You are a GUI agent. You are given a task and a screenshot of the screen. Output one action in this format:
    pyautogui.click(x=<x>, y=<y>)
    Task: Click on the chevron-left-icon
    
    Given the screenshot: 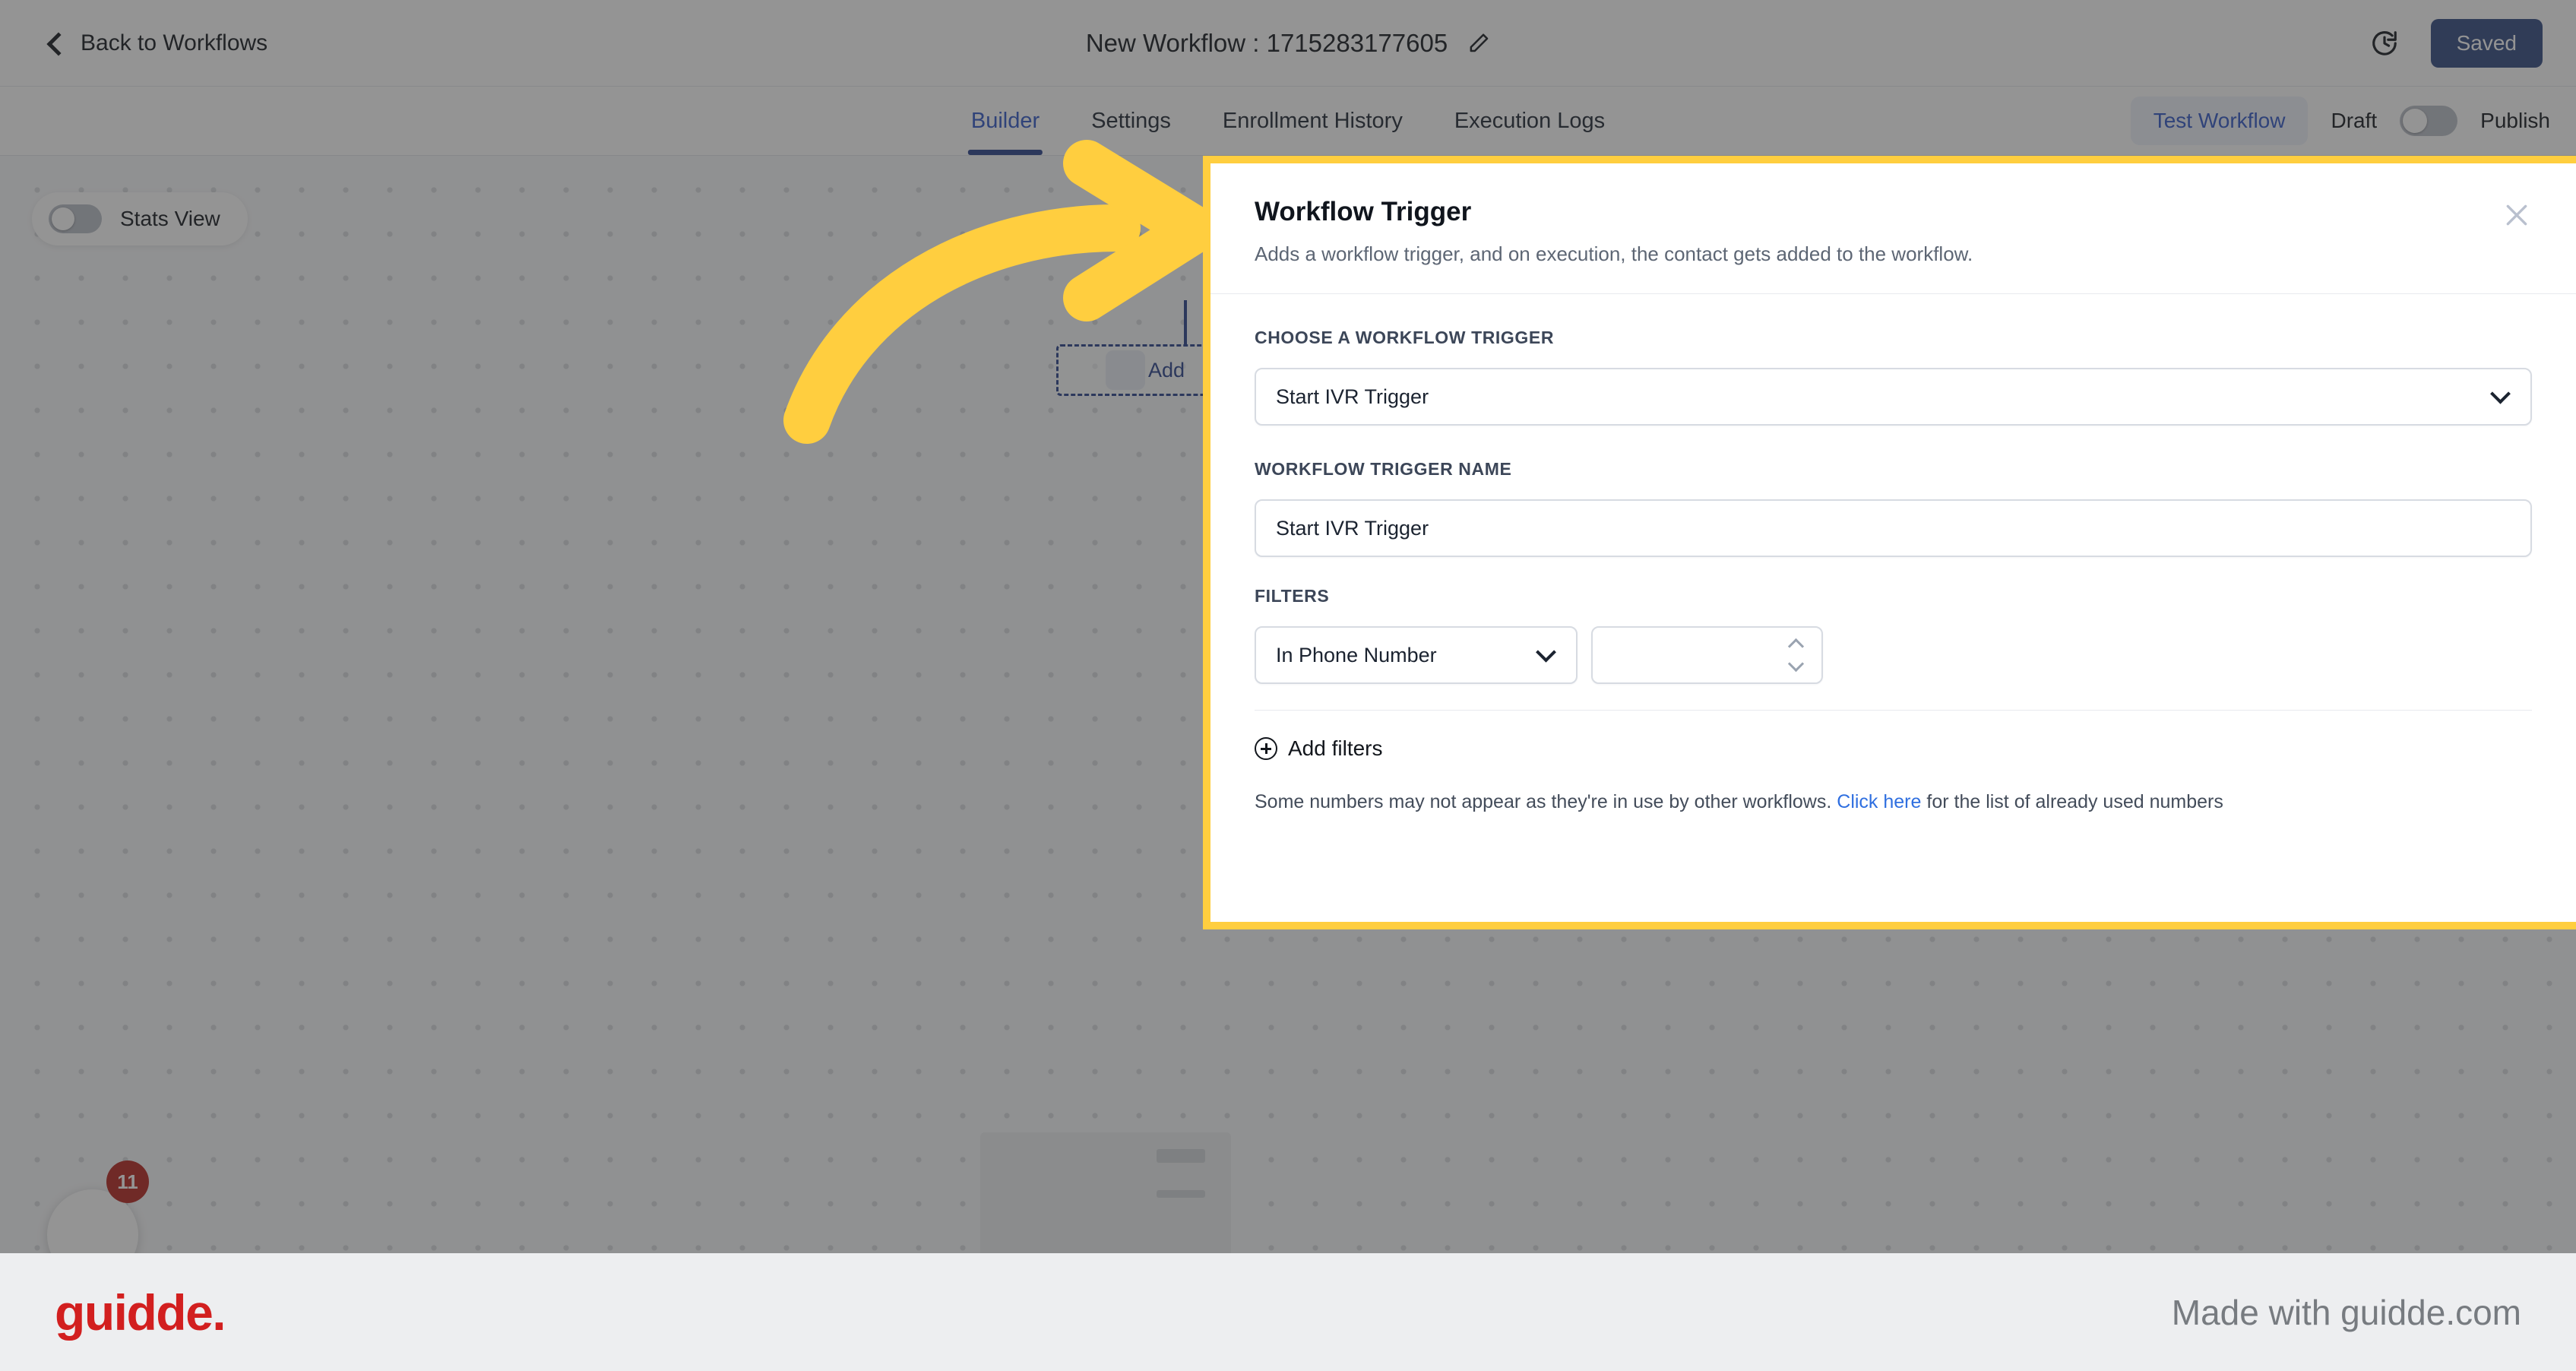 What is the action you would take?
    pyautogui.click(x=59, y=43)
    